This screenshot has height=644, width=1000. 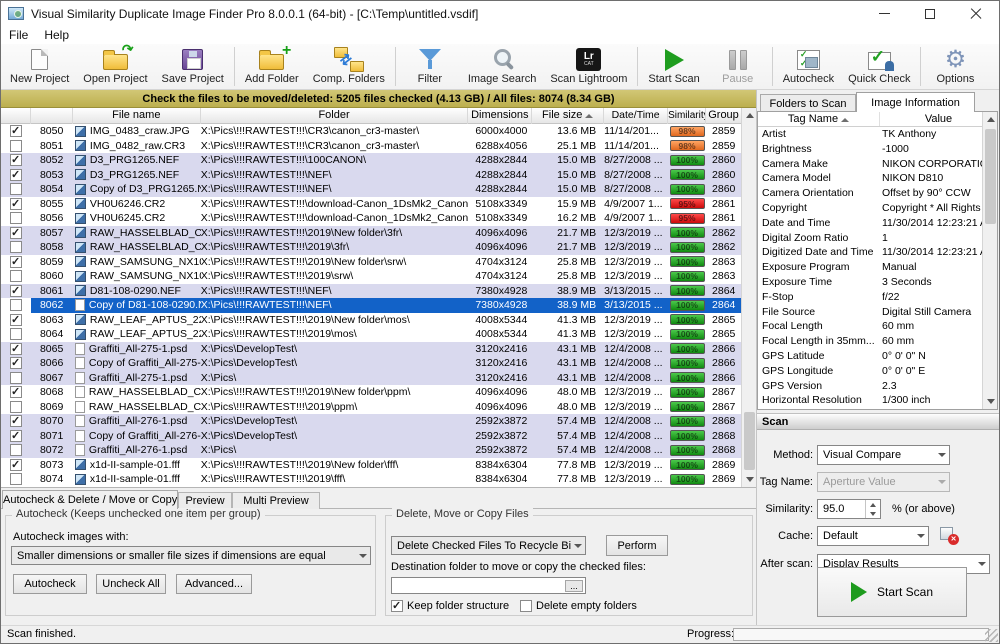 What do you see at coordinates (870, 297) in the screenshot?
I see `info-row: F-Stop f/22` at bounding box center [870, 297].